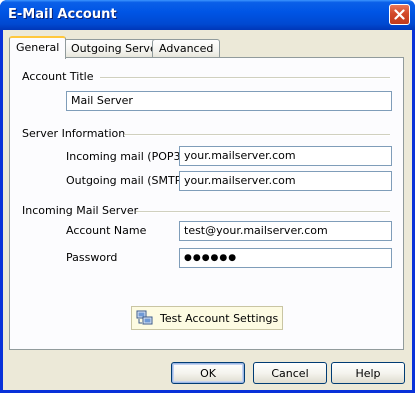 The width and height of the screenshot is (415, 393). Describe the element at coordinates (368, 373) in the screenshot. I see `help-button: Help` at that location.